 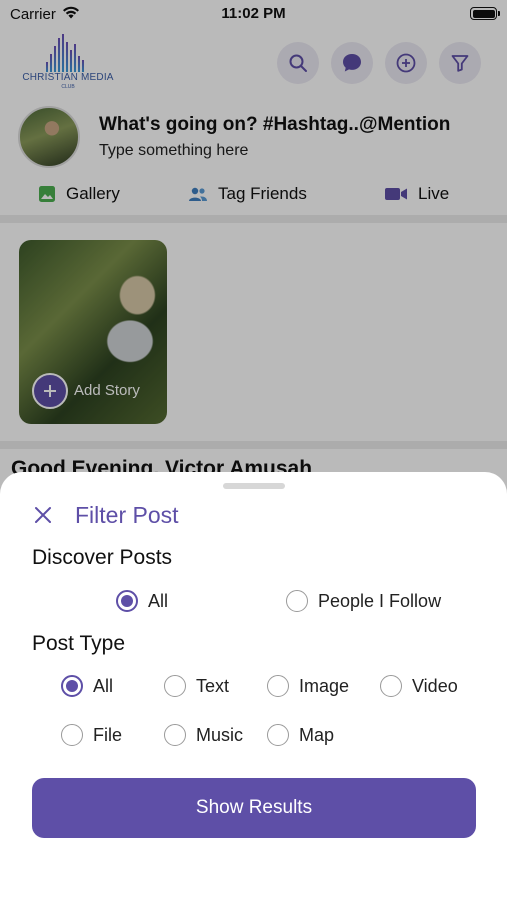 What do you see at coordinates (317, 734) in the screenshot?
I see `option-label: Map` at bounding box center [317, 734].